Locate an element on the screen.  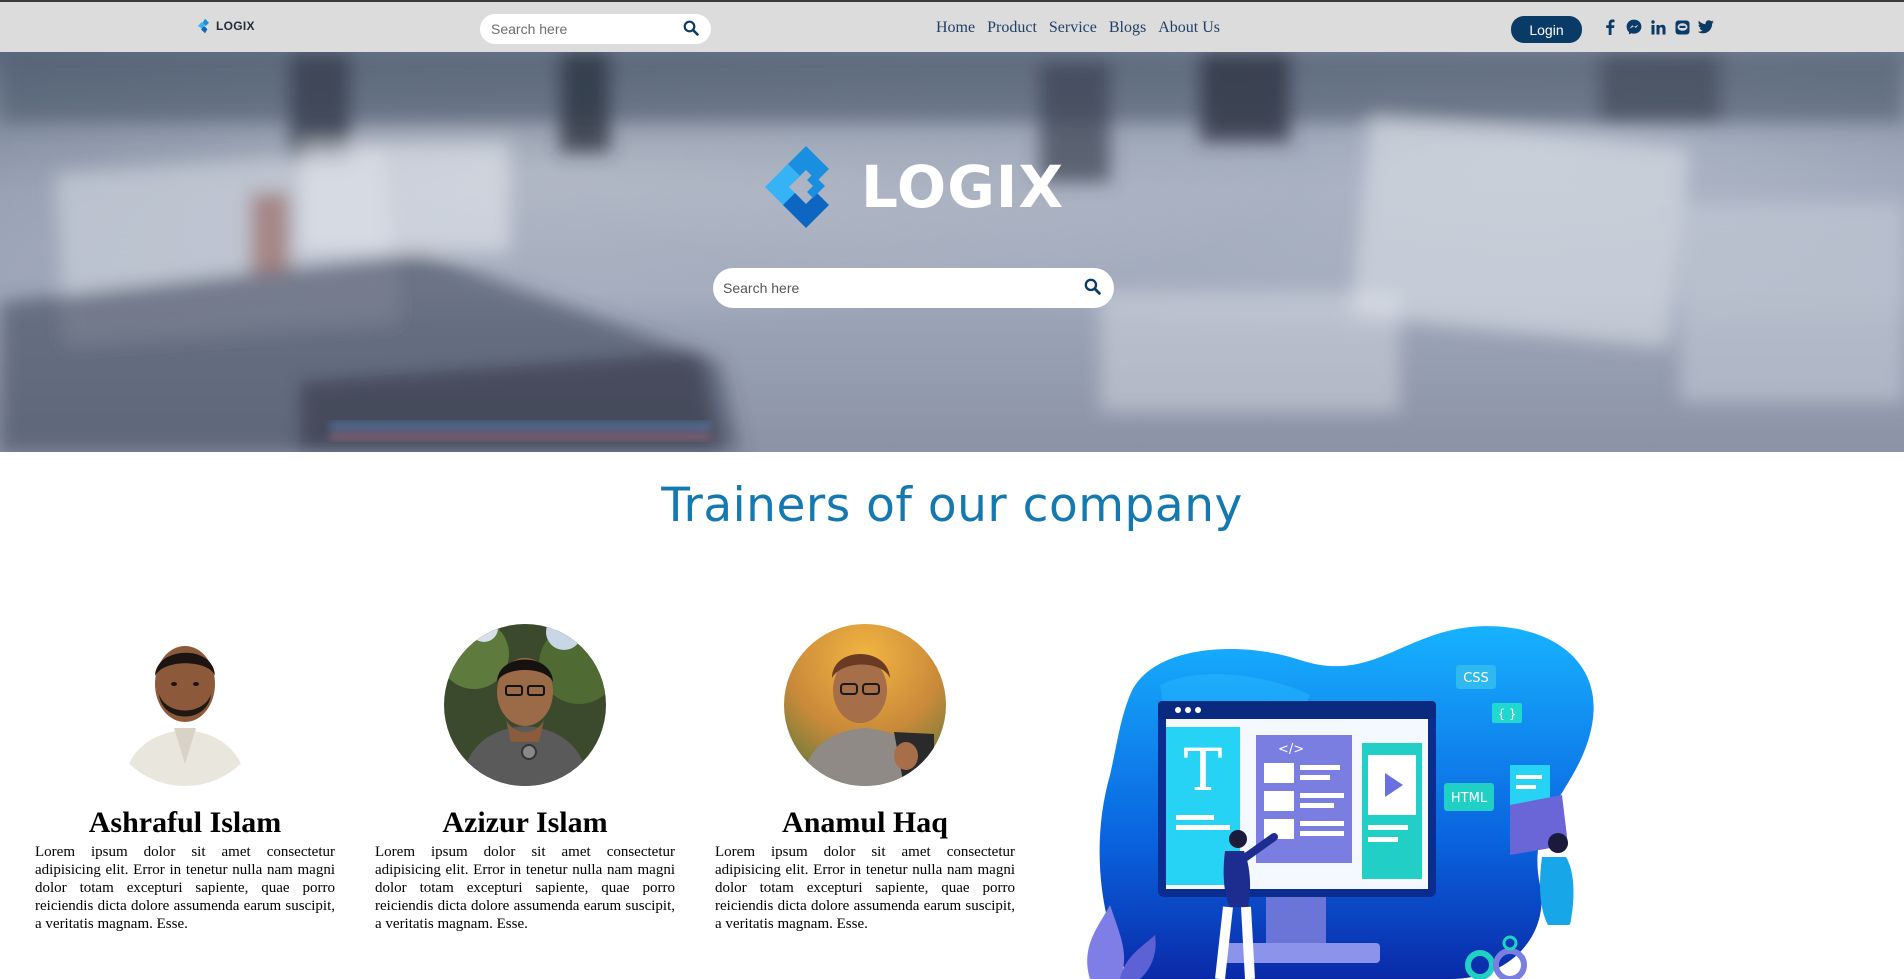
hero-search-button is located at coordinates (1092, 289).